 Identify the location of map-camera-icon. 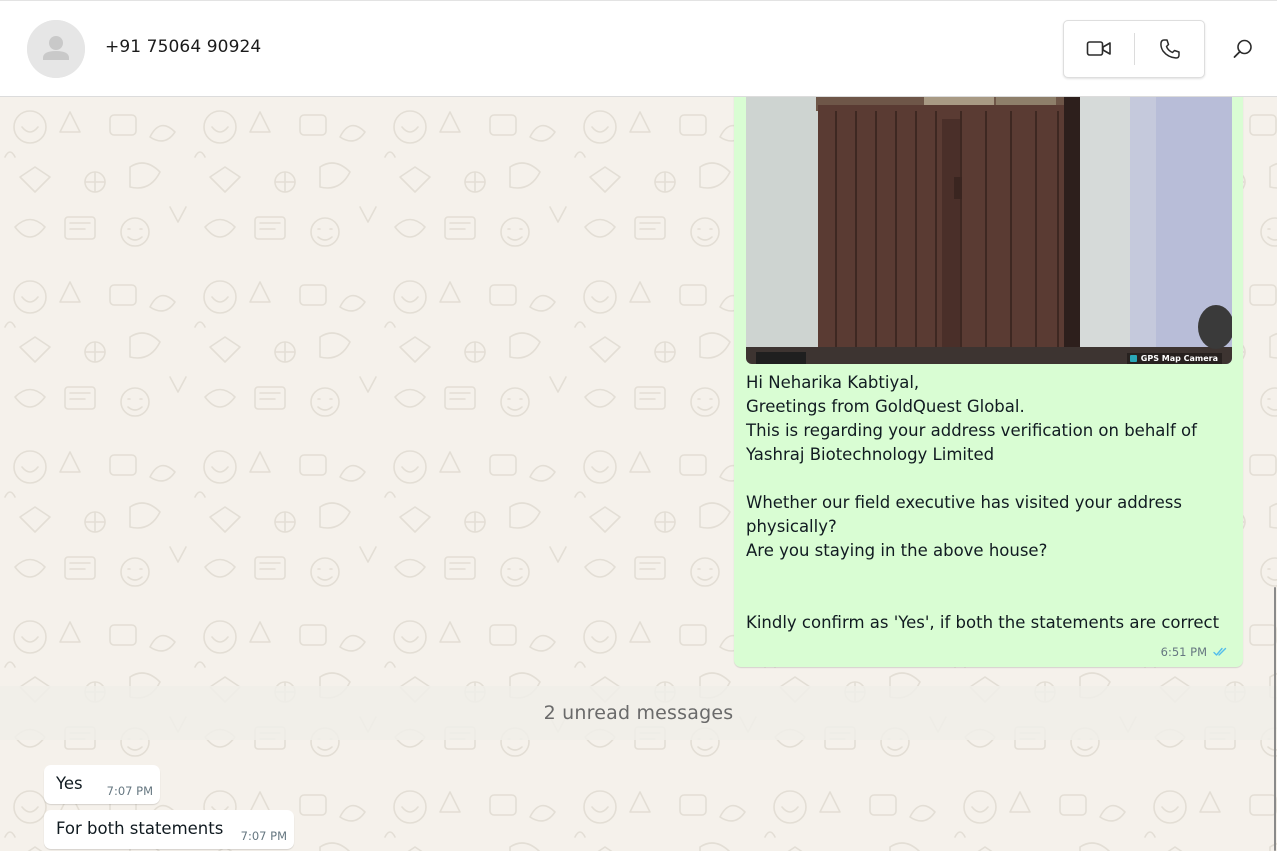
(1133, 358).